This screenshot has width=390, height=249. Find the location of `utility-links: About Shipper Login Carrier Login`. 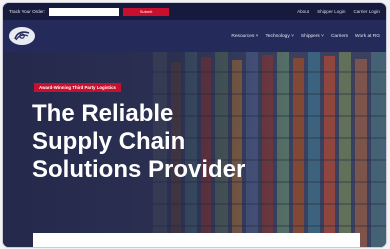

utility-links: About Shipper Login Carrier Login is located at coordinates (338, 11).